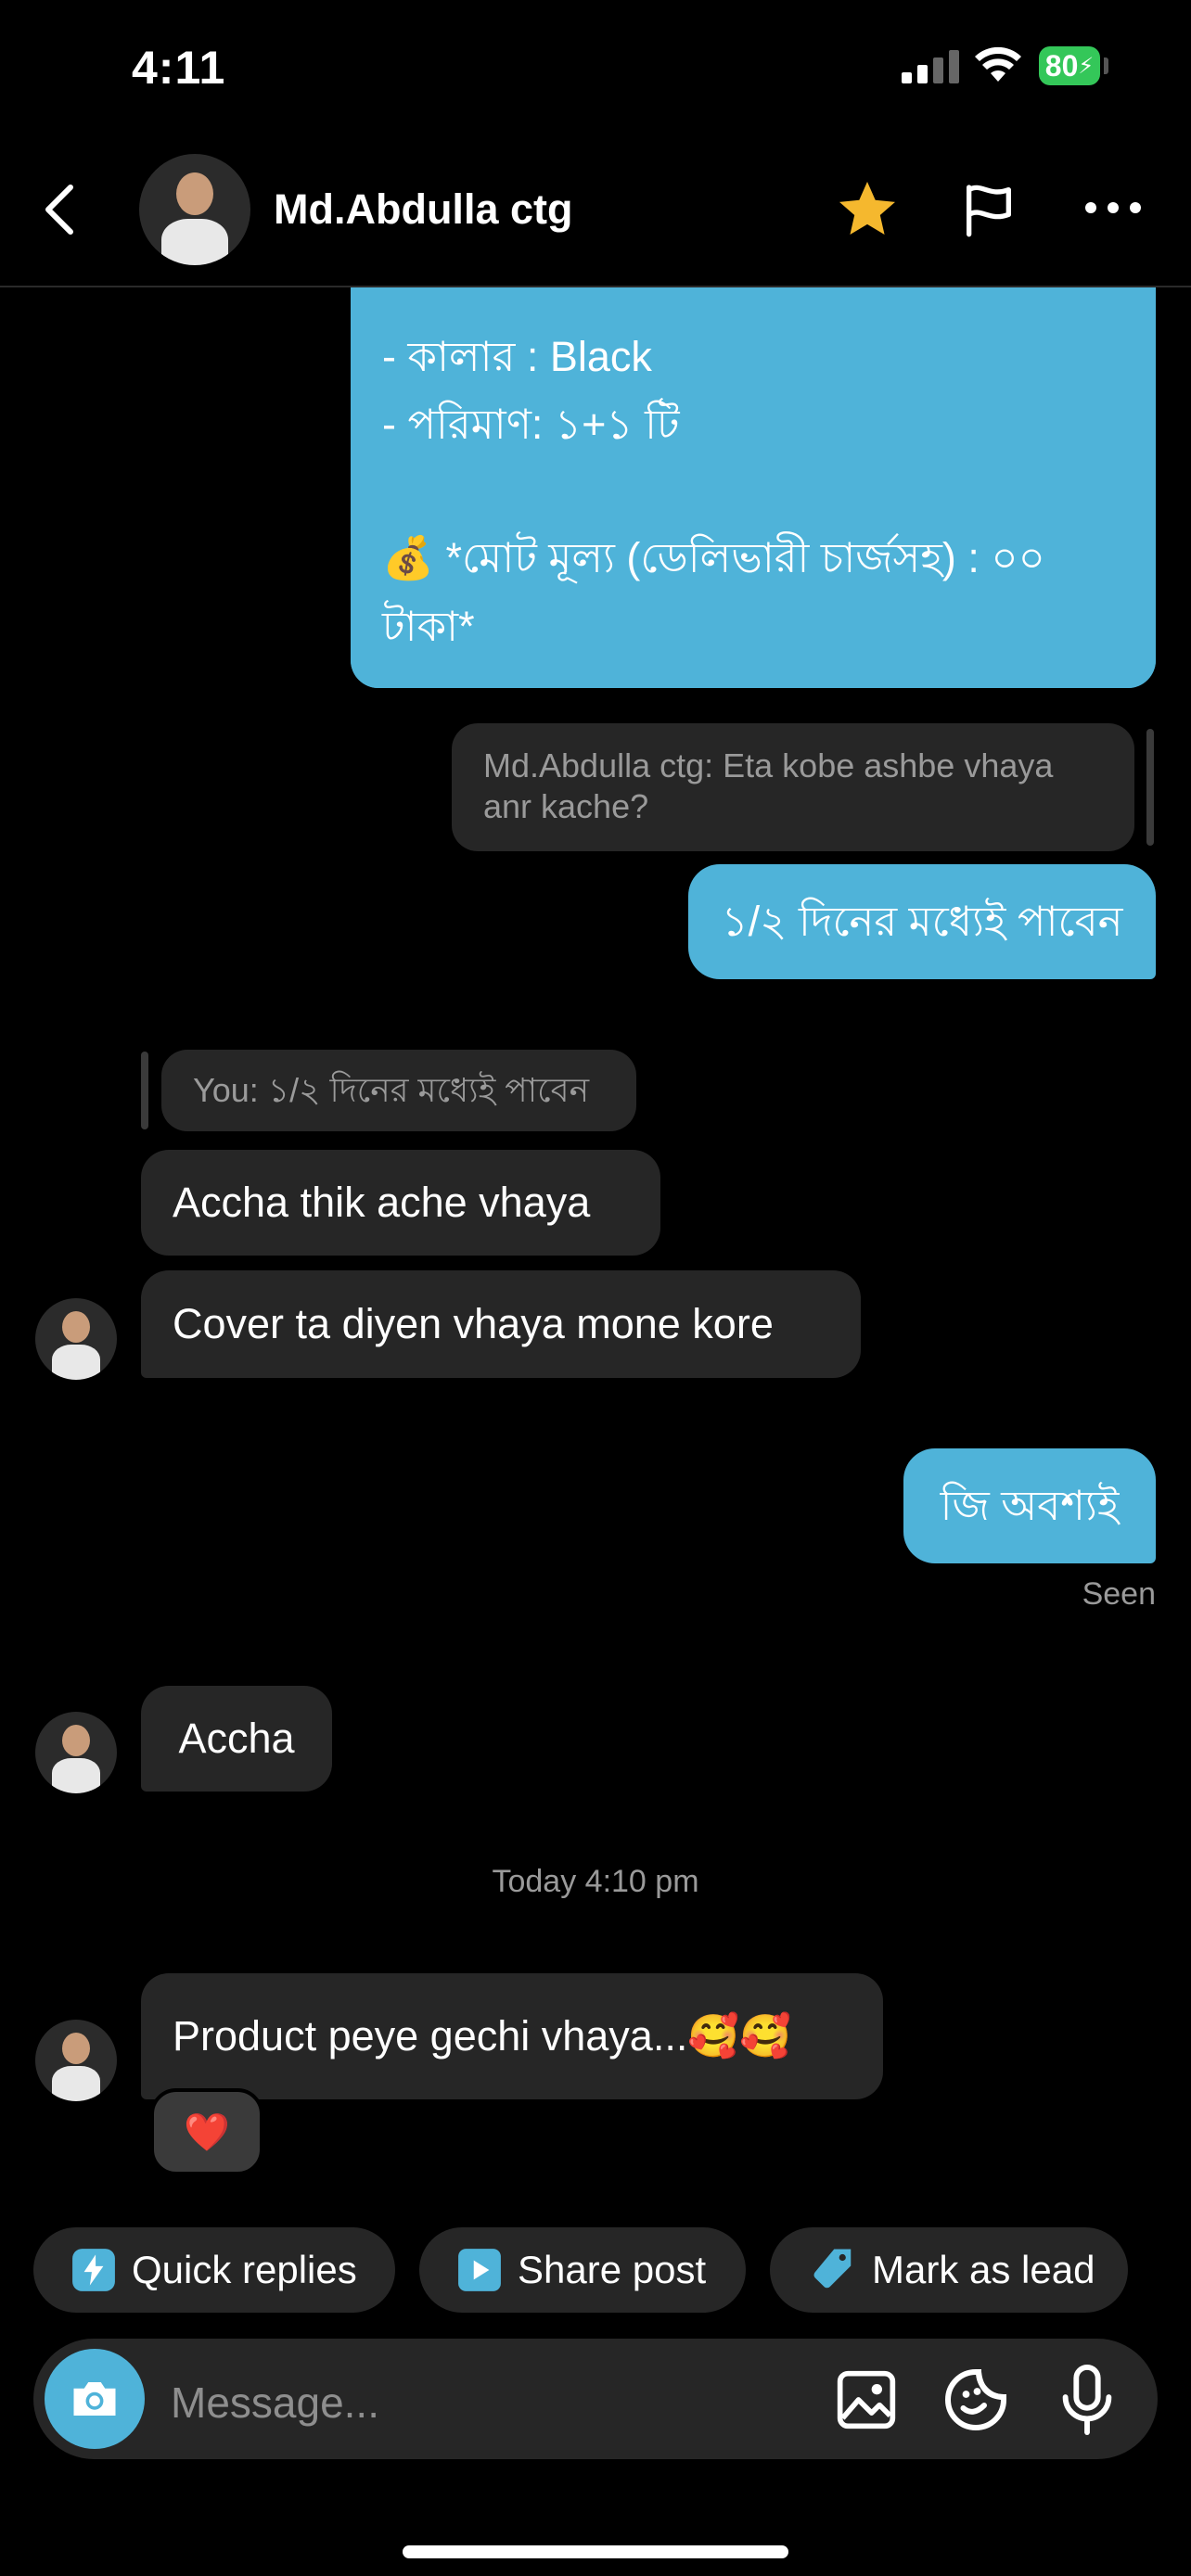  Describe the element at coordinates (206, 2131) in the screenshot. I see `reaction-badge: ❤️` at that location.